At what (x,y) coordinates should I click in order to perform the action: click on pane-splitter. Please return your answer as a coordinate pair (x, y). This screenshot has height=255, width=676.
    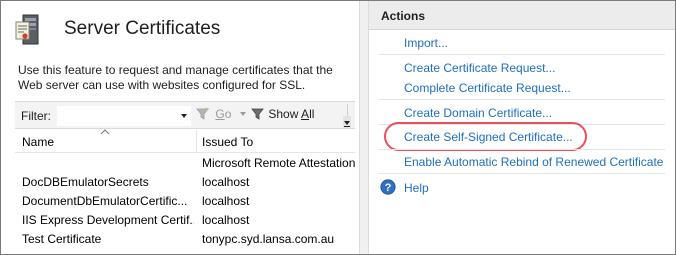
    Looking at the image, I should click on (364, 127).